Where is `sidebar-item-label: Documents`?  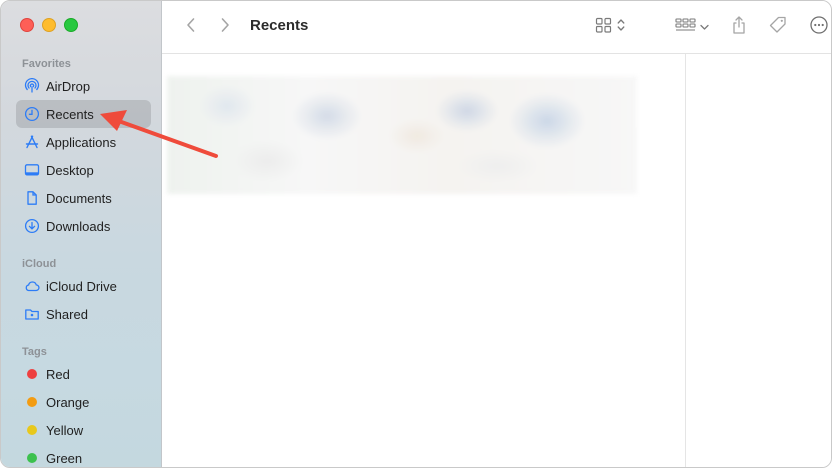
sidebar-item-label: Documents is located at coordinates (79, 198).